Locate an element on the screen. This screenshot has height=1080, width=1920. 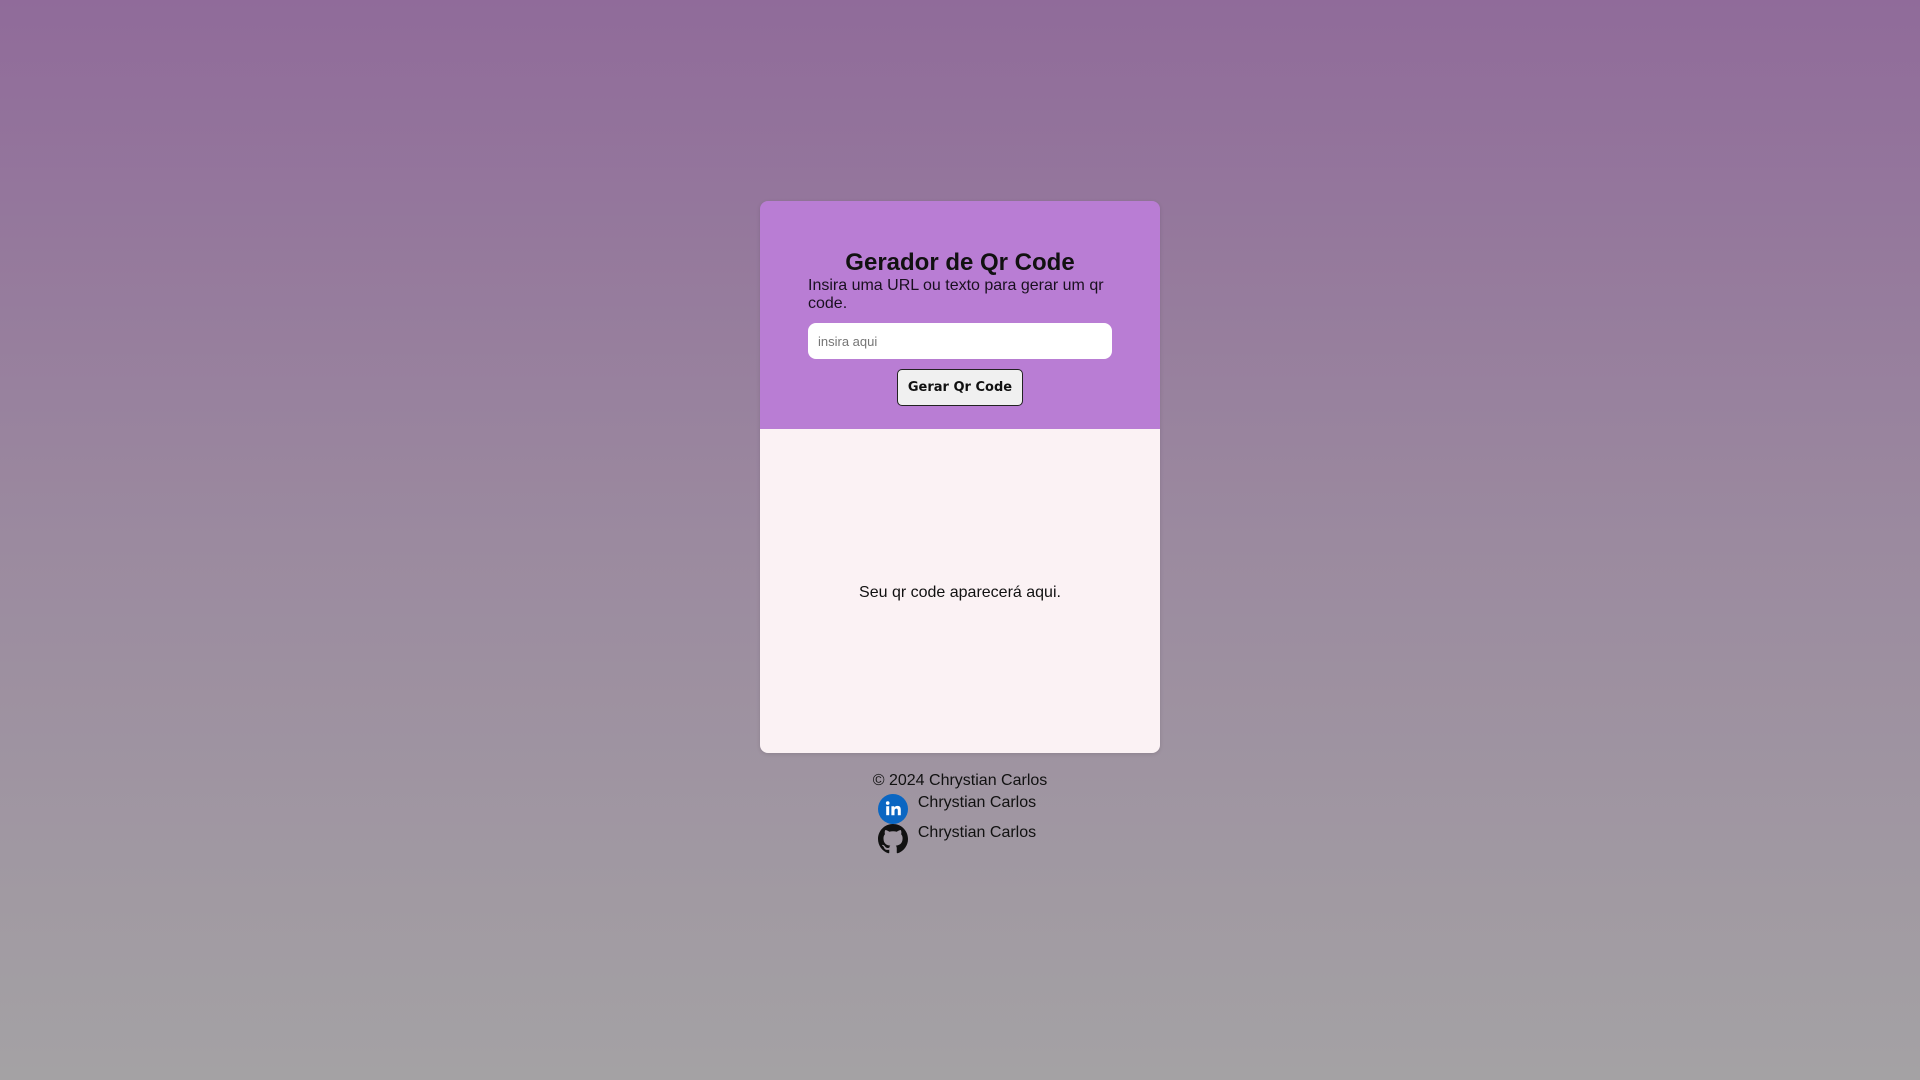
qr-text-input is located at coordinates (960, 341).